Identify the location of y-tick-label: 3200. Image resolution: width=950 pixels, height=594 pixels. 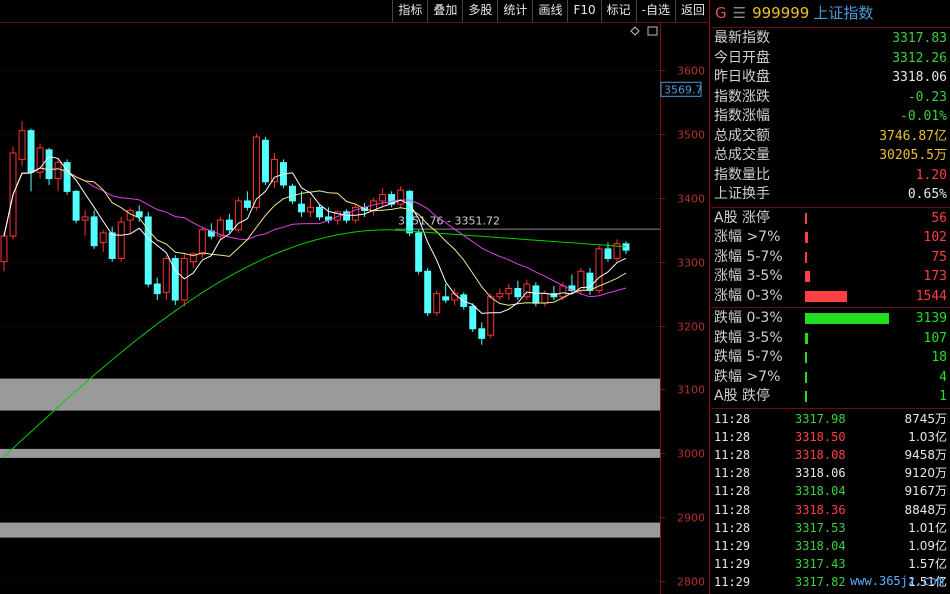
(691, 327).